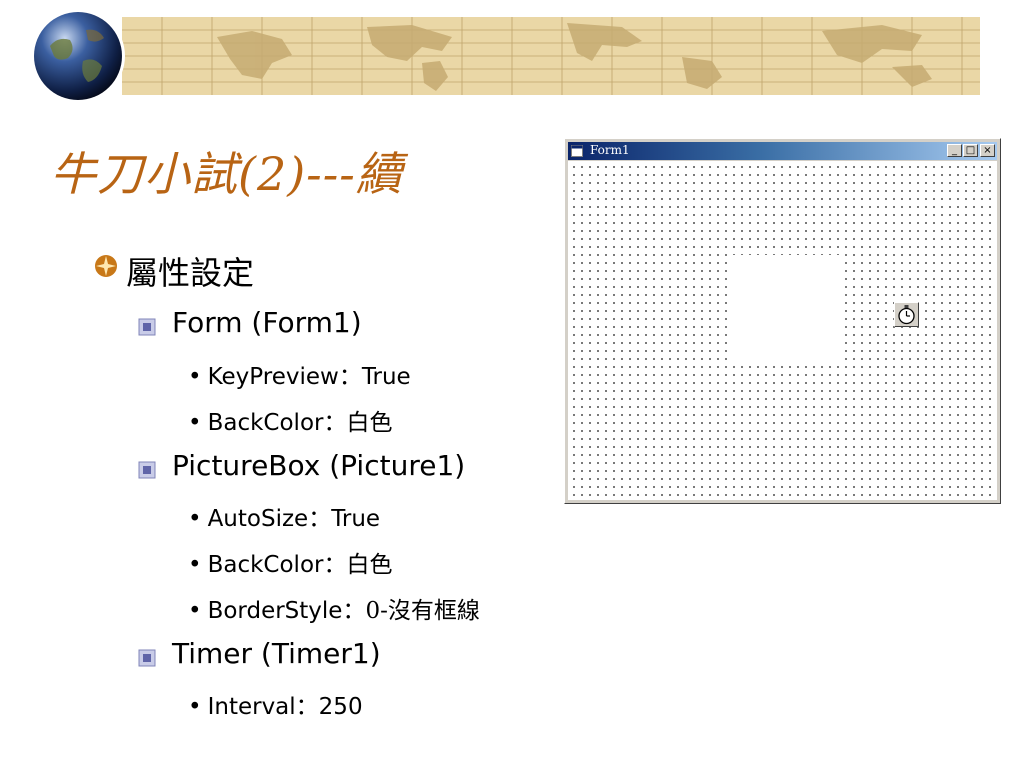 This screenshot has width=1024, height=768. Describe the element at coordinates (299, 377) in the screenshot. I see `prop-item: • KeyPreview：True` at that location.